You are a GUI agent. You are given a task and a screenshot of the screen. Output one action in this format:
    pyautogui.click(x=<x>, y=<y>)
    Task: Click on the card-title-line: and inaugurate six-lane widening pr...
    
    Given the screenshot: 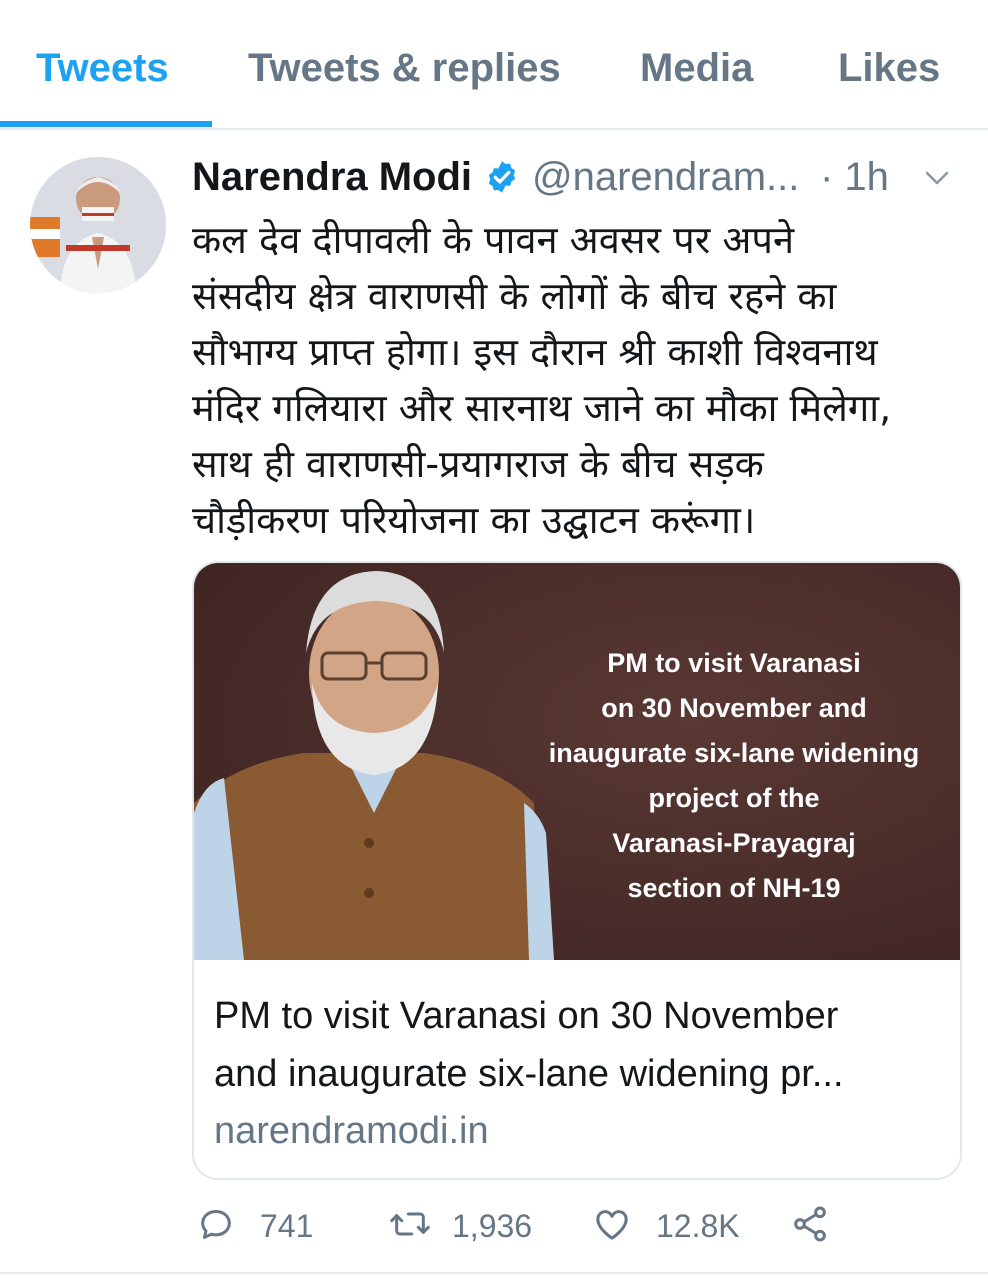 What is the action you would take?
    pyautogui.click(x=529, y=1074)
    